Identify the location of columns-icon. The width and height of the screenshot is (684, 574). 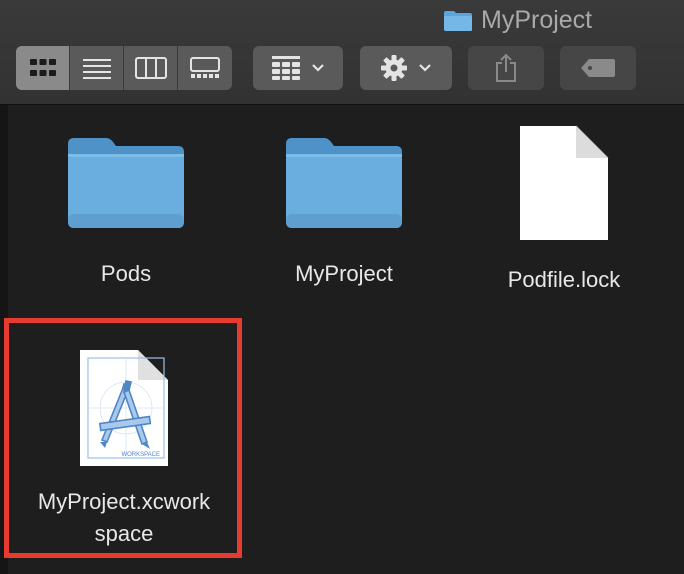
(150, 68).